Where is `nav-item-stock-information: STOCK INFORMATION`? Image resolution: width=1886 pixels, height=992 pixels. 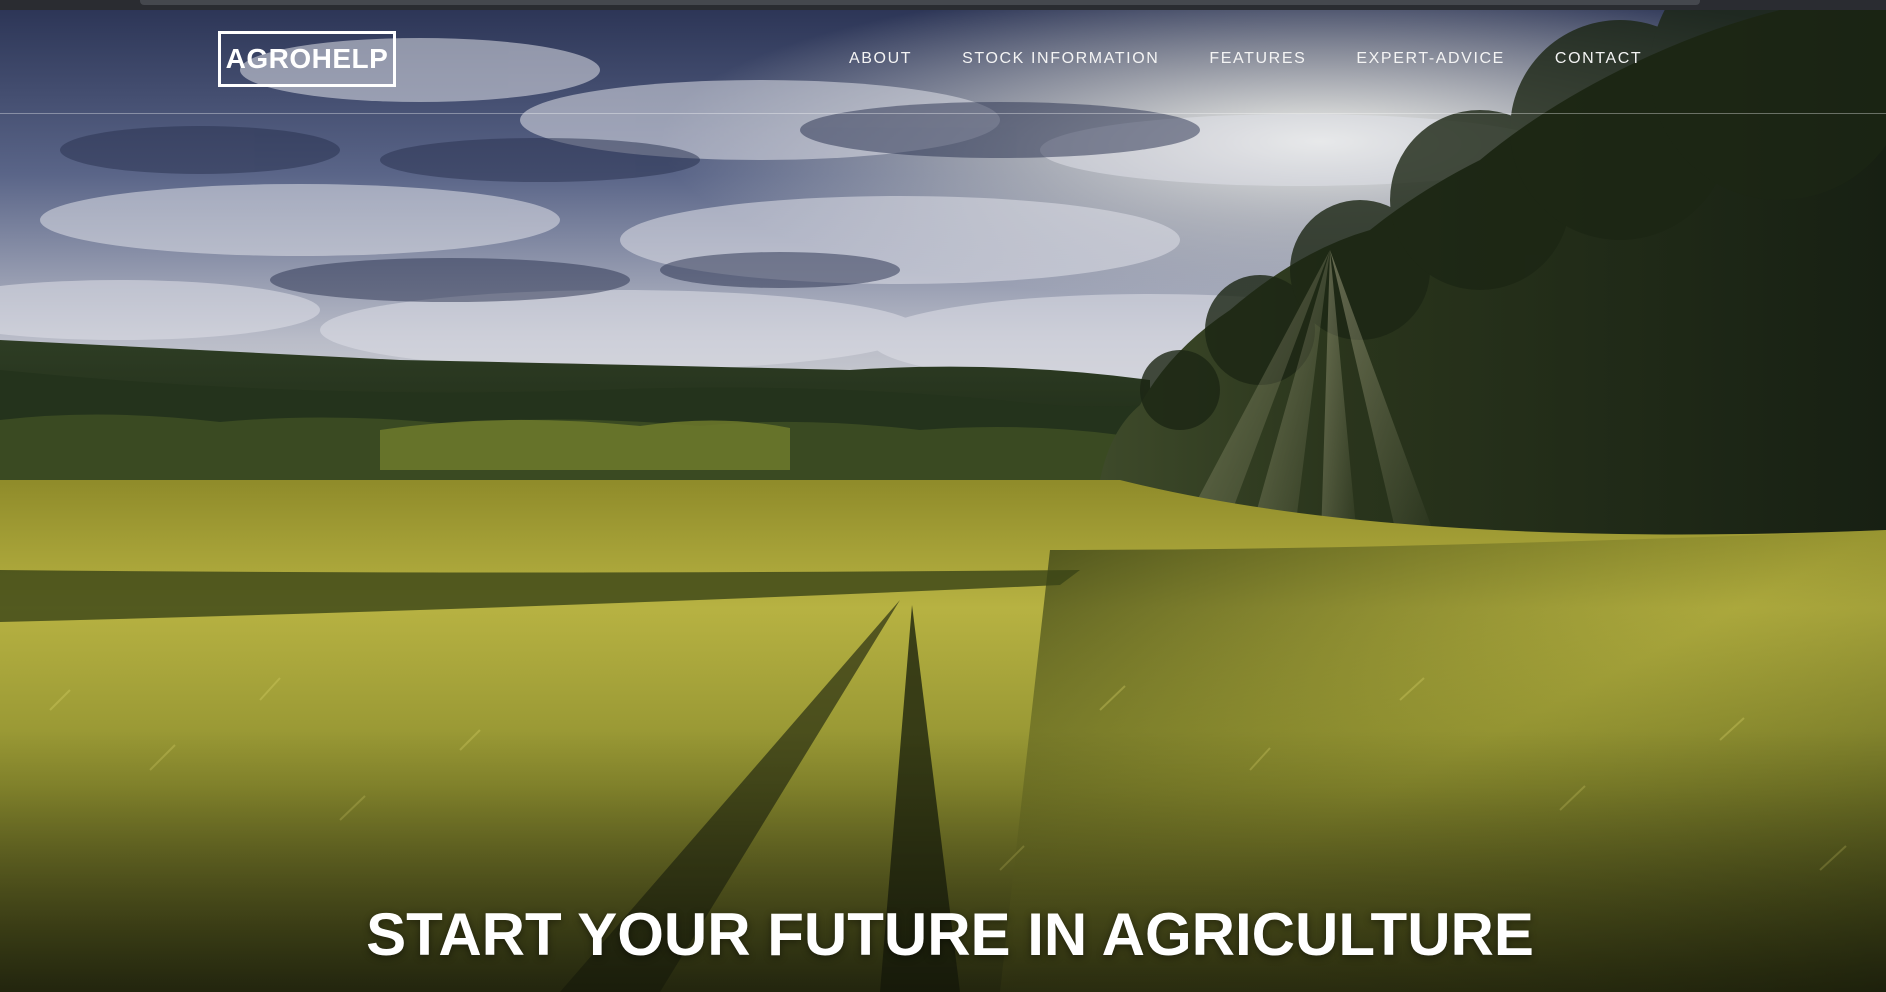
nav-item-stock-information: STOCK INFORMATION is located at coordinates (1060, 59).